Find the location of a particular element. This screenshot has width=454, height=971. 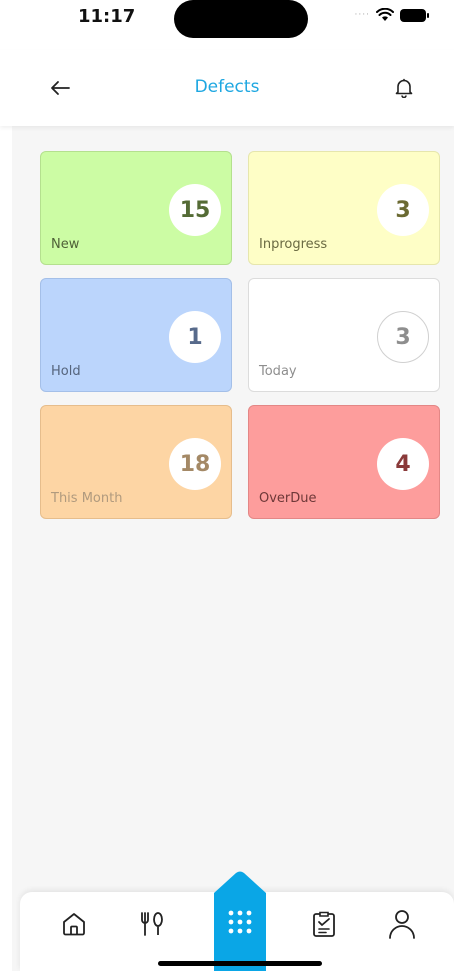

battery-icon is located at coordinates (414, 15).